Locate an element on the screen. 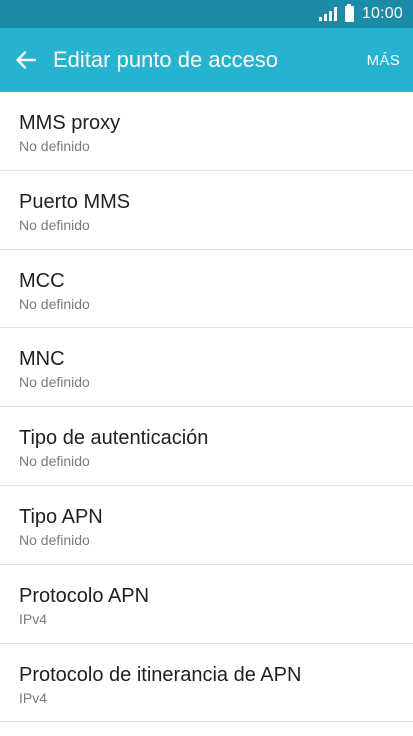 Image resolution: width=413 pixels, height=736 pixels. status-bar: 10:00 is located at coordinates (206, 14).